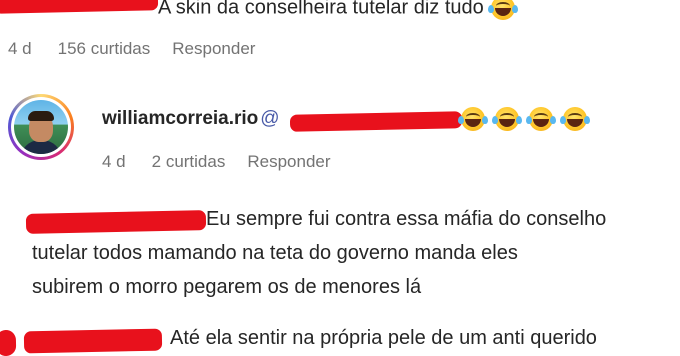 The image size is (680, 356). Describe the element at coordinates (321, 9) in the screenshot. I see `comment-body: A skin da conselheira tutelar diz tudo` at that location.